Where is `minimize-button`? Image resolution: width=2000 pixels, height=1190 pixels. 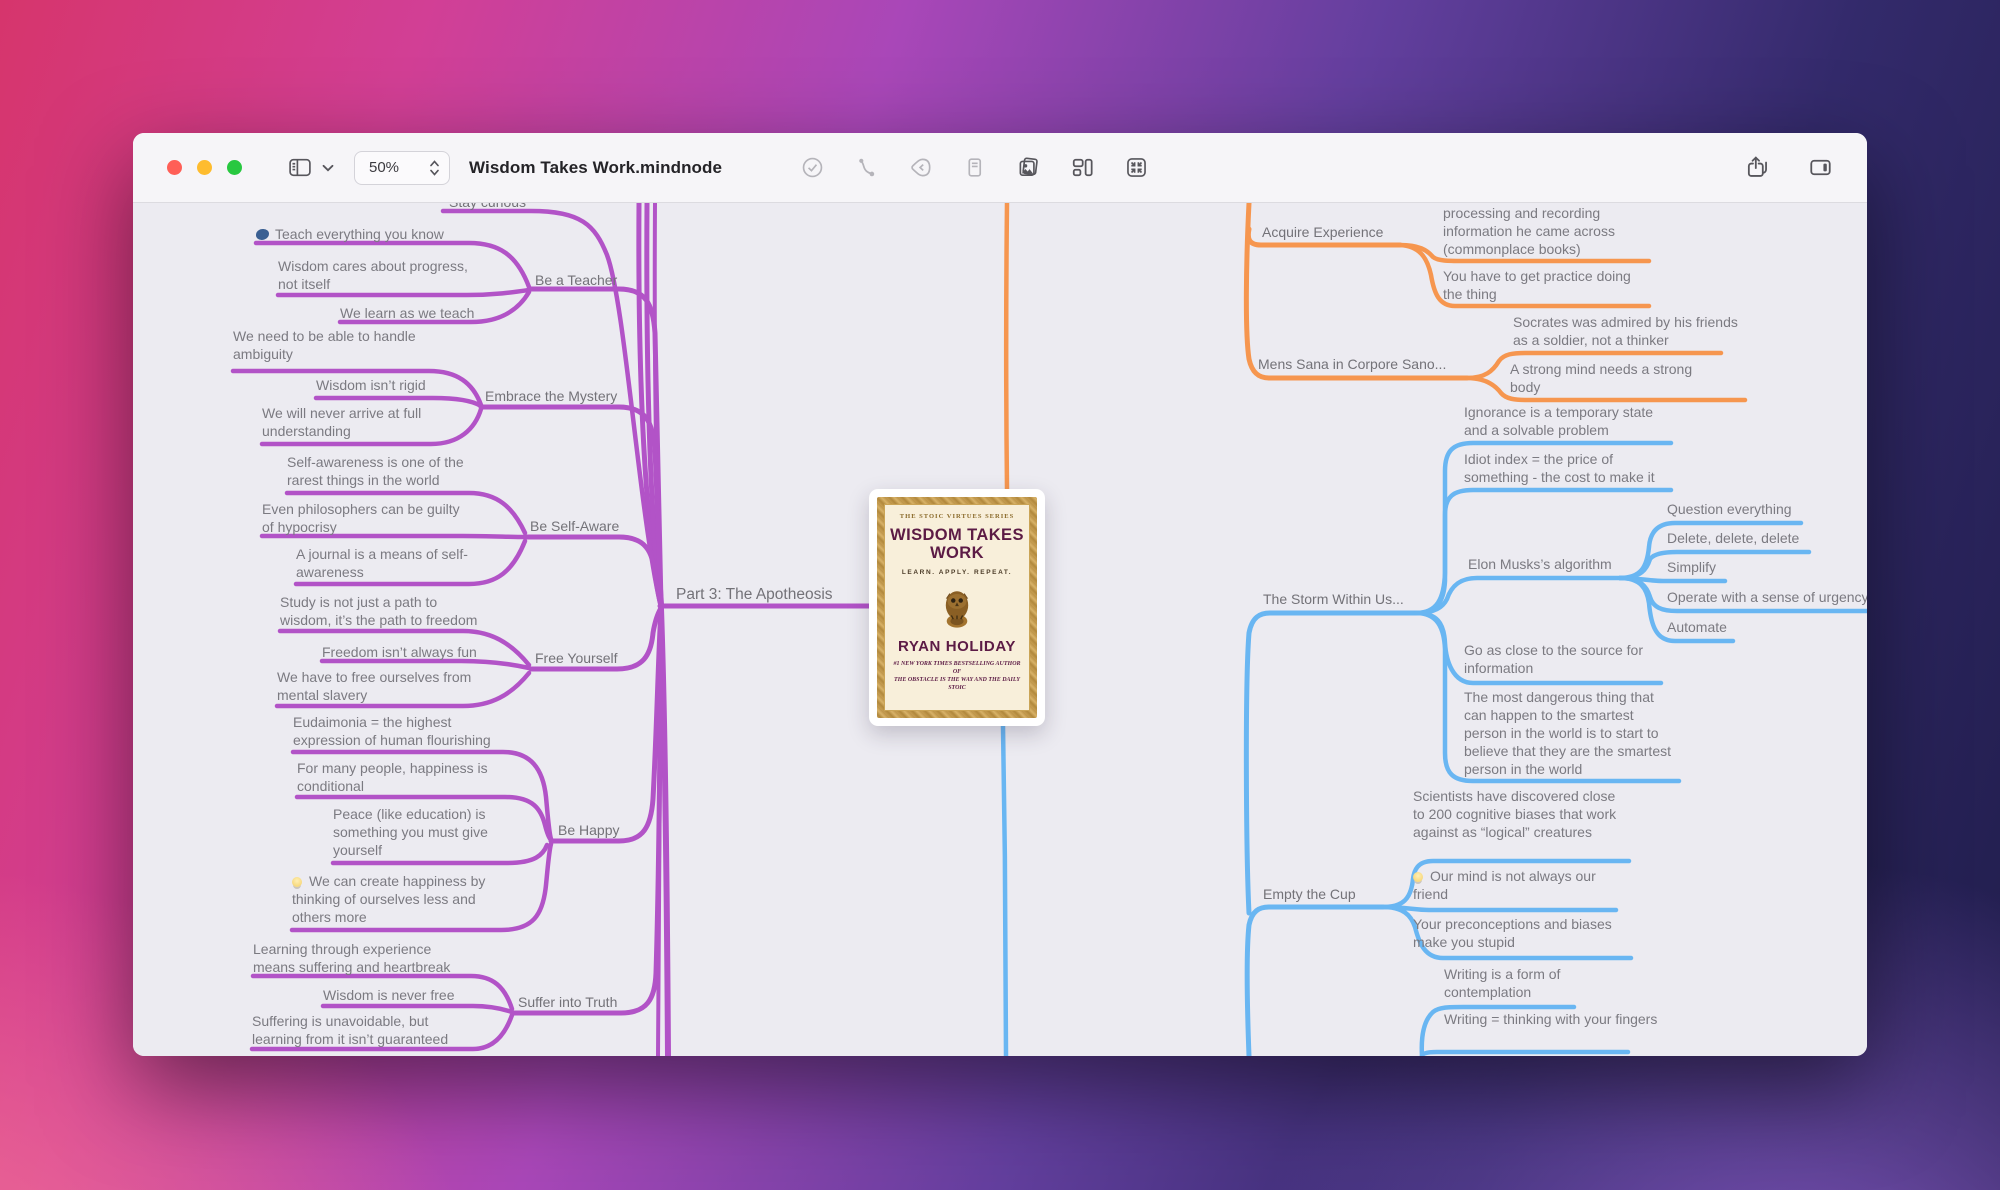 minimize-button is located at coordinates (204, 167).